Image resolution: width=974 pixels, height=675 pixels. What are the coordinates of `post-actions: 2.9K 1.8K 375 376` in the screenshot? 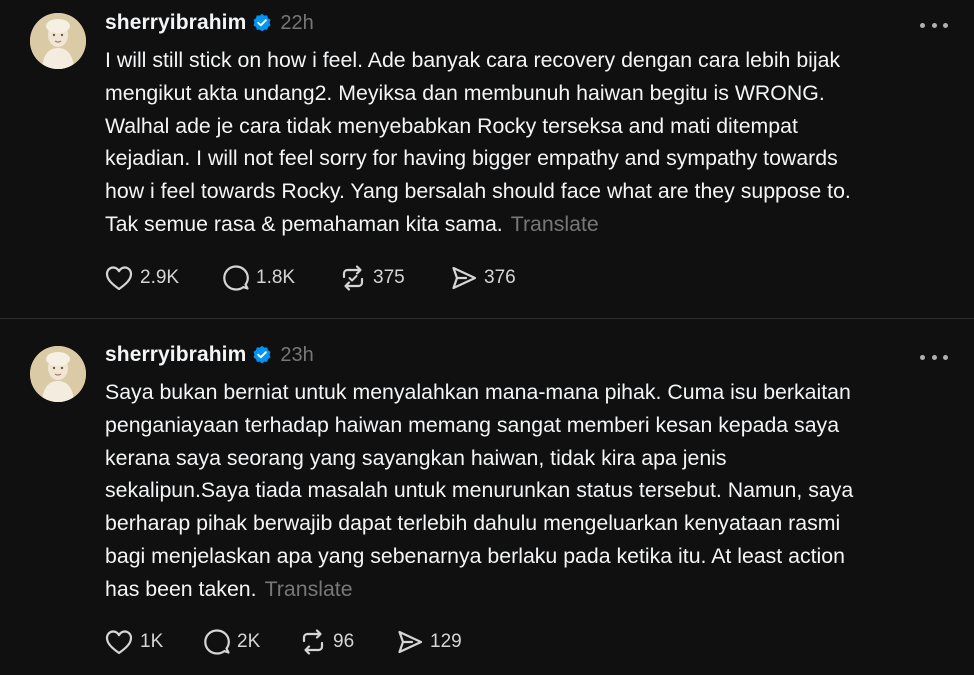 It's located at (310, 278).